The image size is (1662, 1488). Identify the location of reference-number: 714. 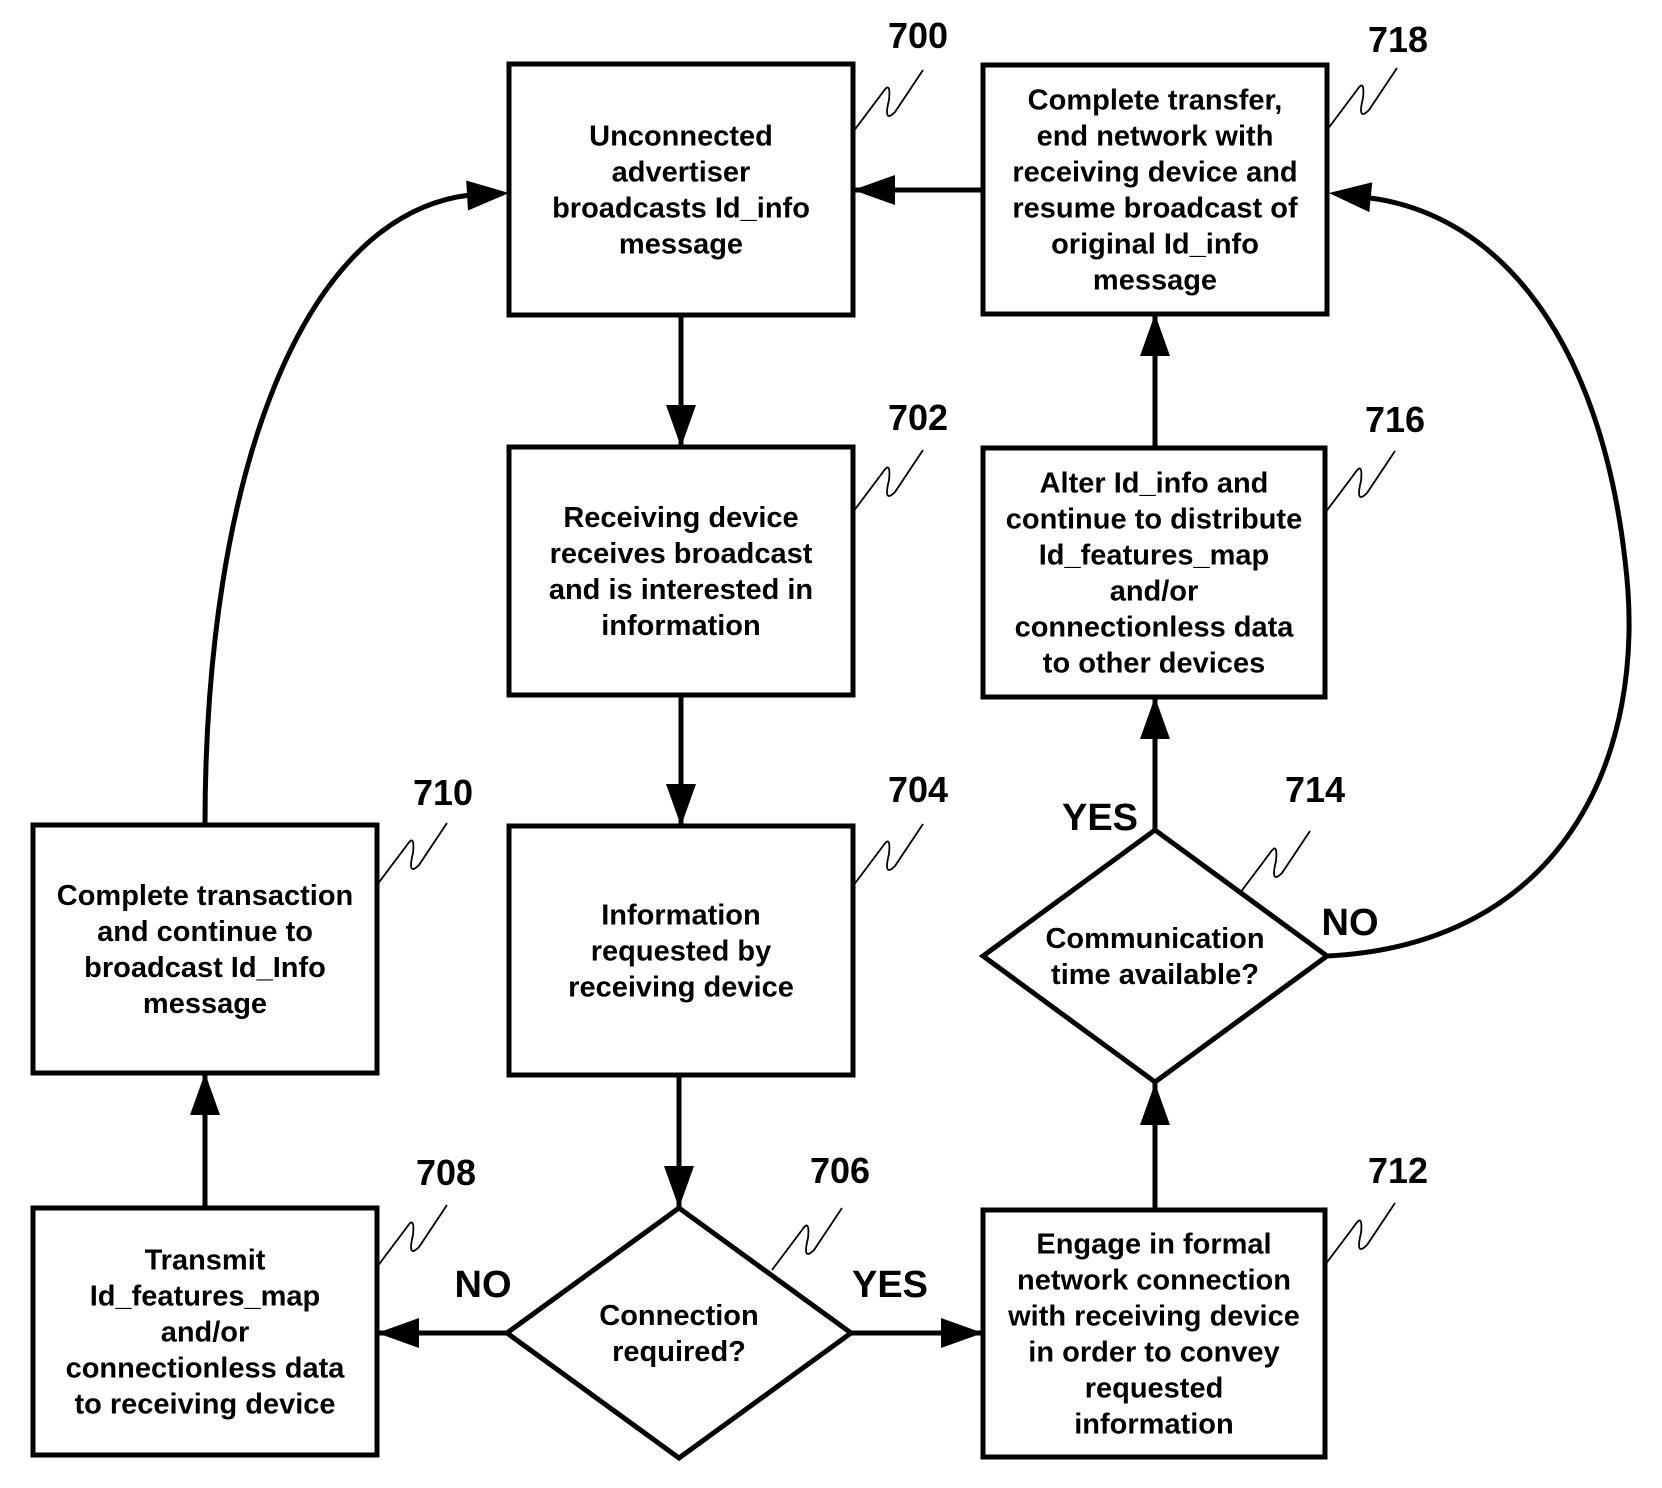
(1315, 789).